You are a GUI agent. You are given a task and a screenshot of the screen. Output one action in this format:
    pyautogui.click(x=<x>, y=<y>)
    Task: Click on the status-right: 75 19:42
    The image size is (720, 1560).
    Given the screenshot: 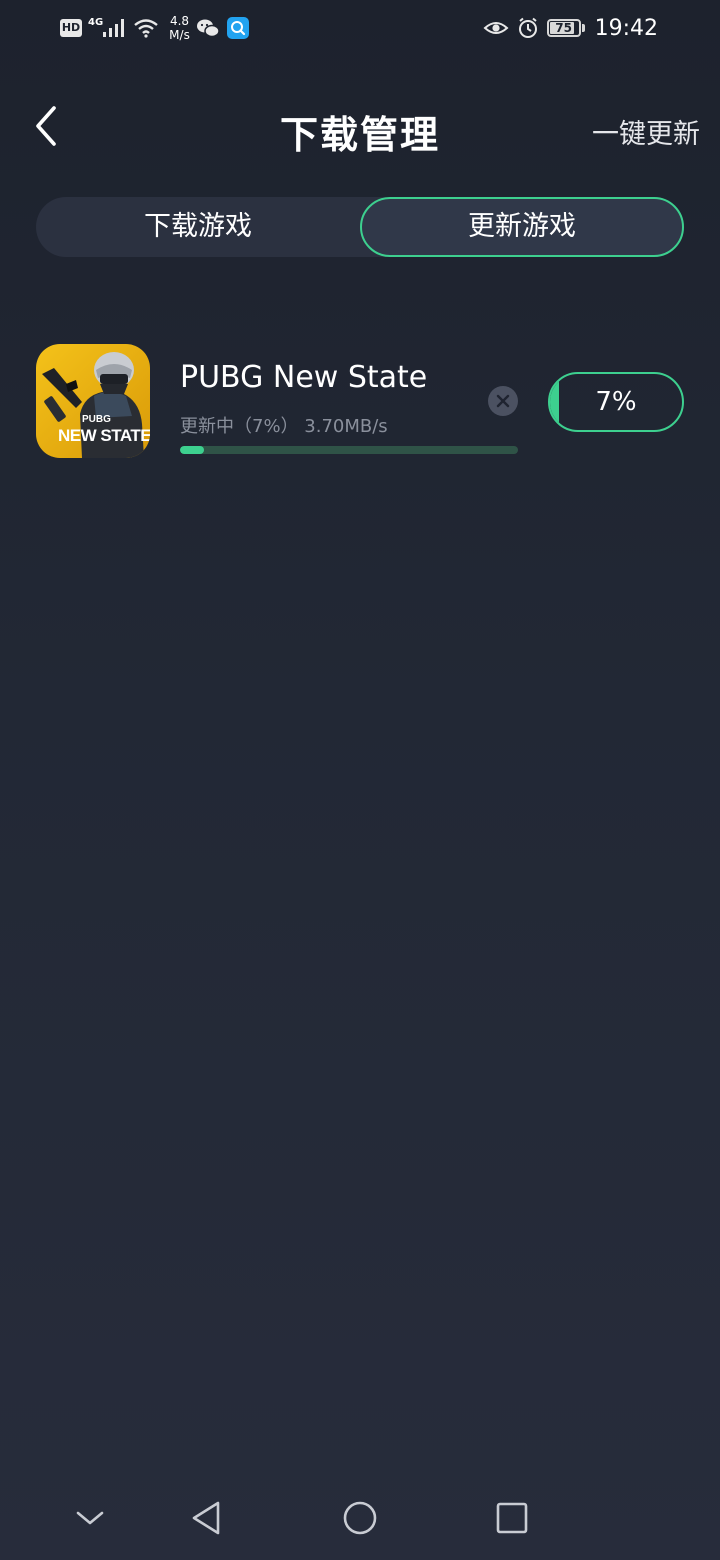 What is the action you would take?
    pyautogui.click(x=570, y=28)
    